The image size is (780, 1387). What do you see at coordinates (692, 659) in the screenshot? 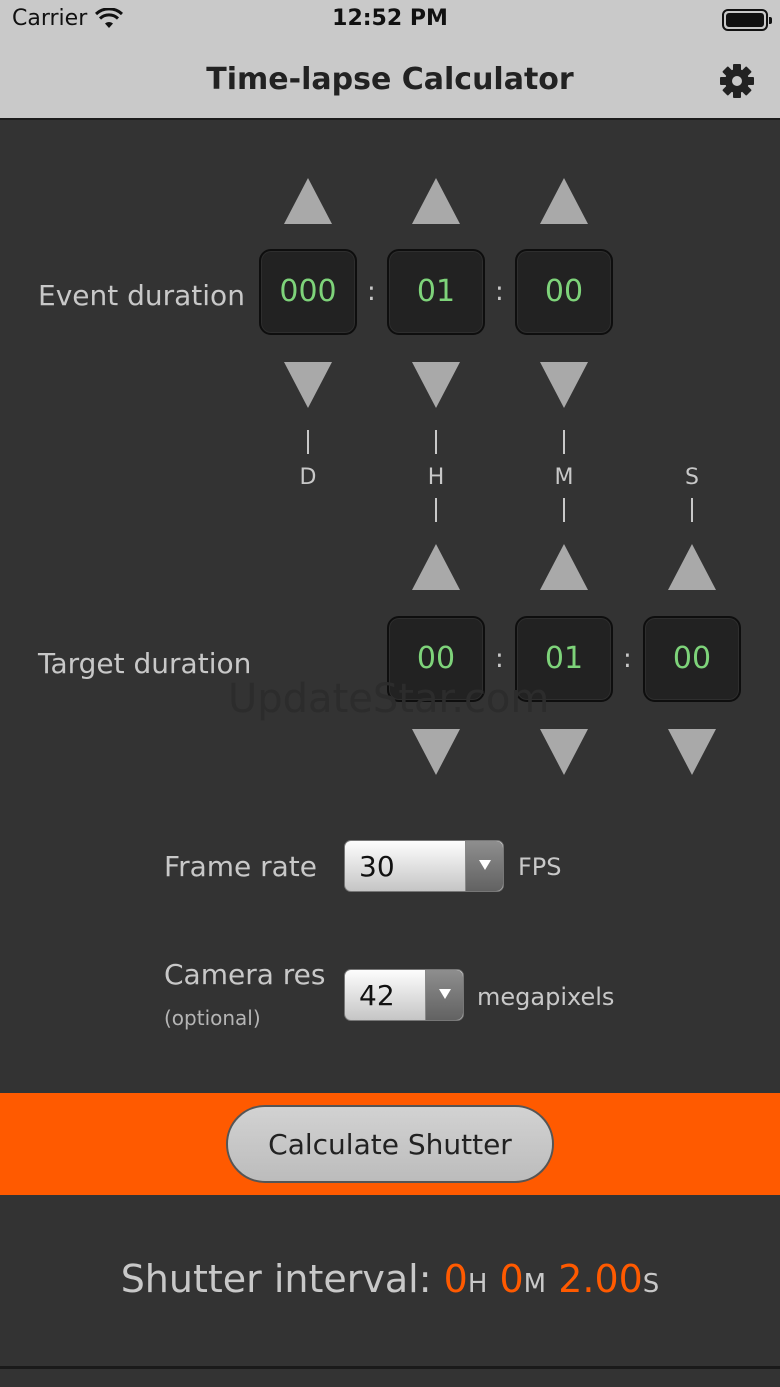
I see `target-seconds-field: 00` at bounding box center [692, 659].